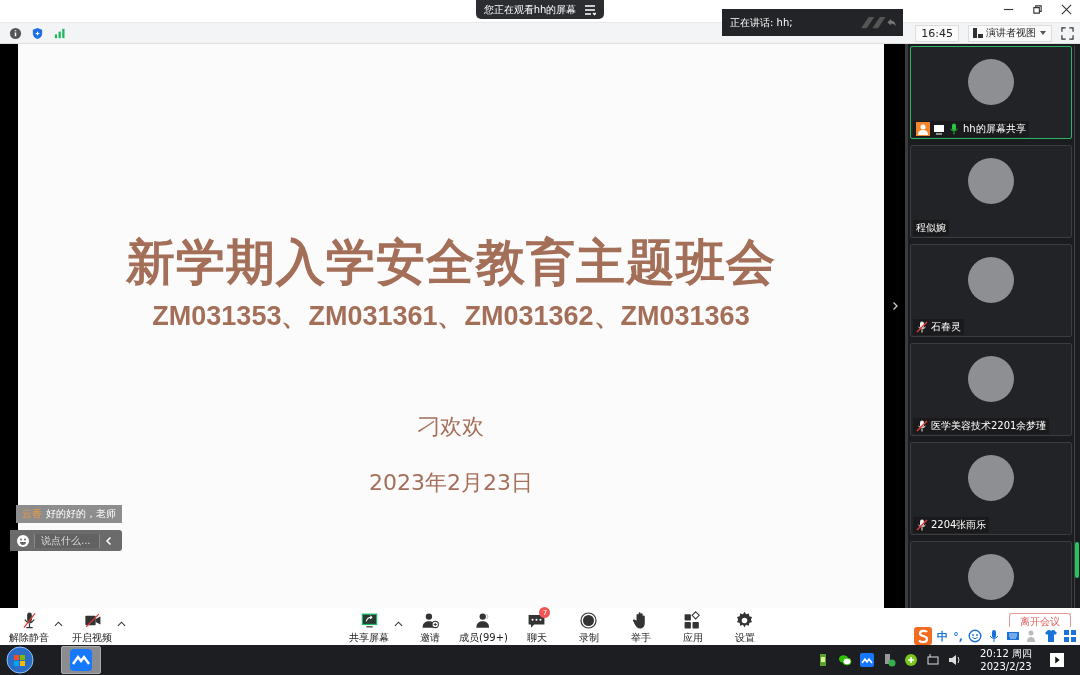  I want to click on taskbar-clock: 20:12 周四 2023/2/23, so click(1006, 660).